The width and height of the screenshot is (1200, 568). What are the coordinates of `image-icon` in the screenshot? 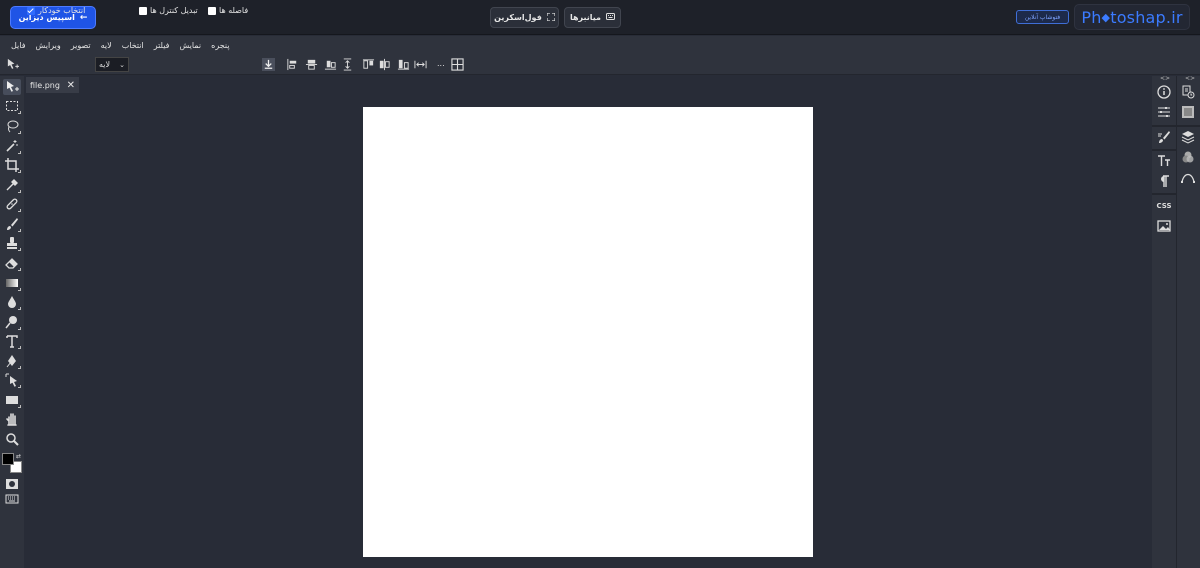 It's located at (1164, 226).